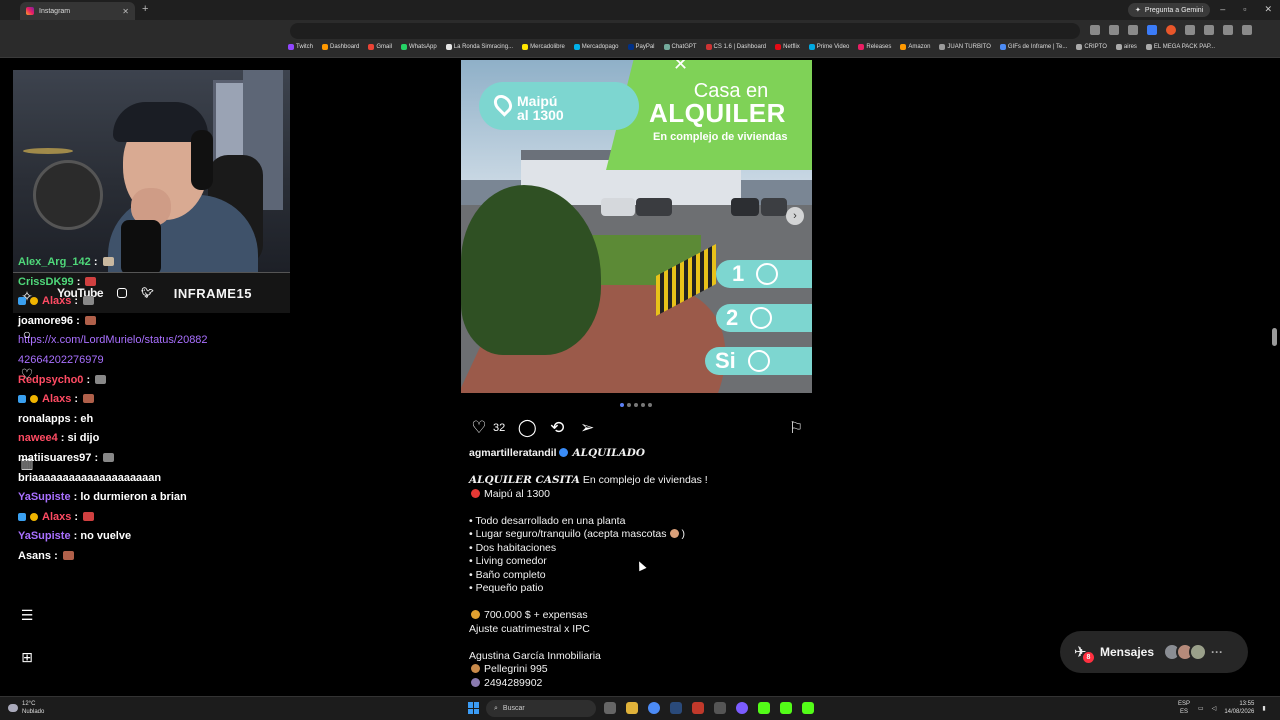 This screenshot has height=720, width=1280. I want to click on chrome-icon, so click(654, 708).